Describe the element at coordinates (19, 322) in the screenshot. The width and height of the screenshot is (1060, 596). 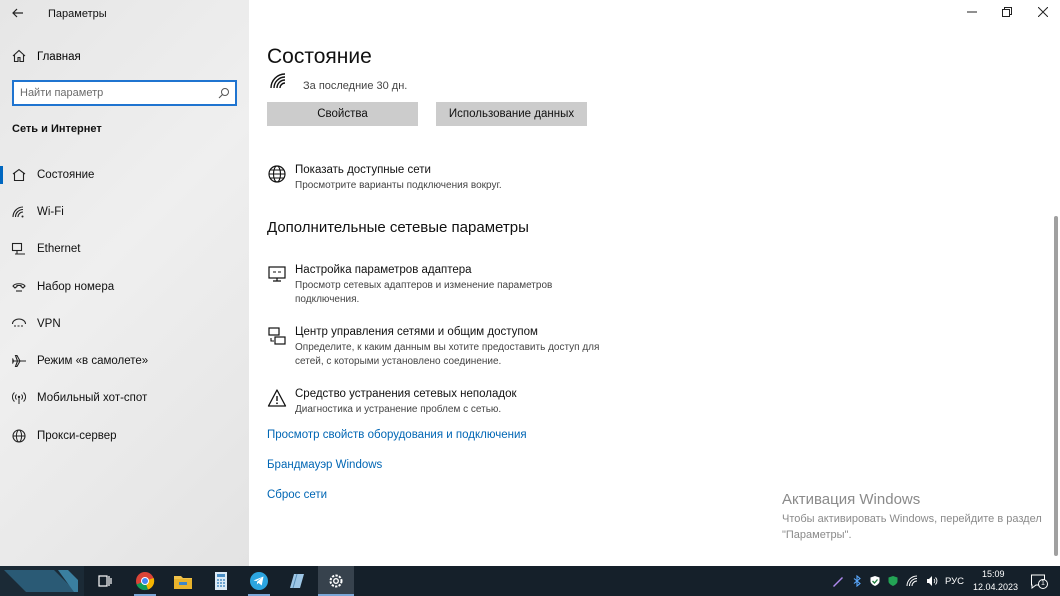
I see `vpn-icon` at that location.